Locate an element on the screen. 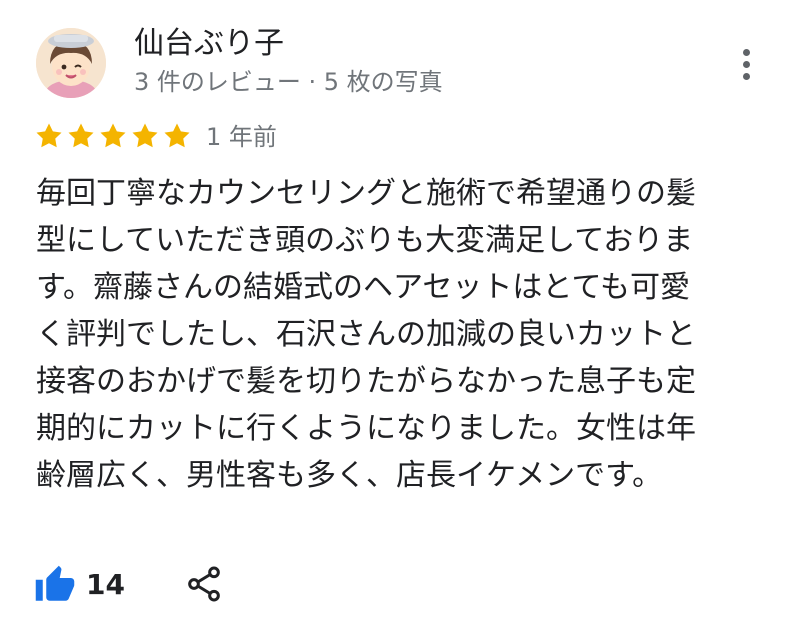 This screenshot has width=800, height=636. star-rating is located at coordinates (113, 136).